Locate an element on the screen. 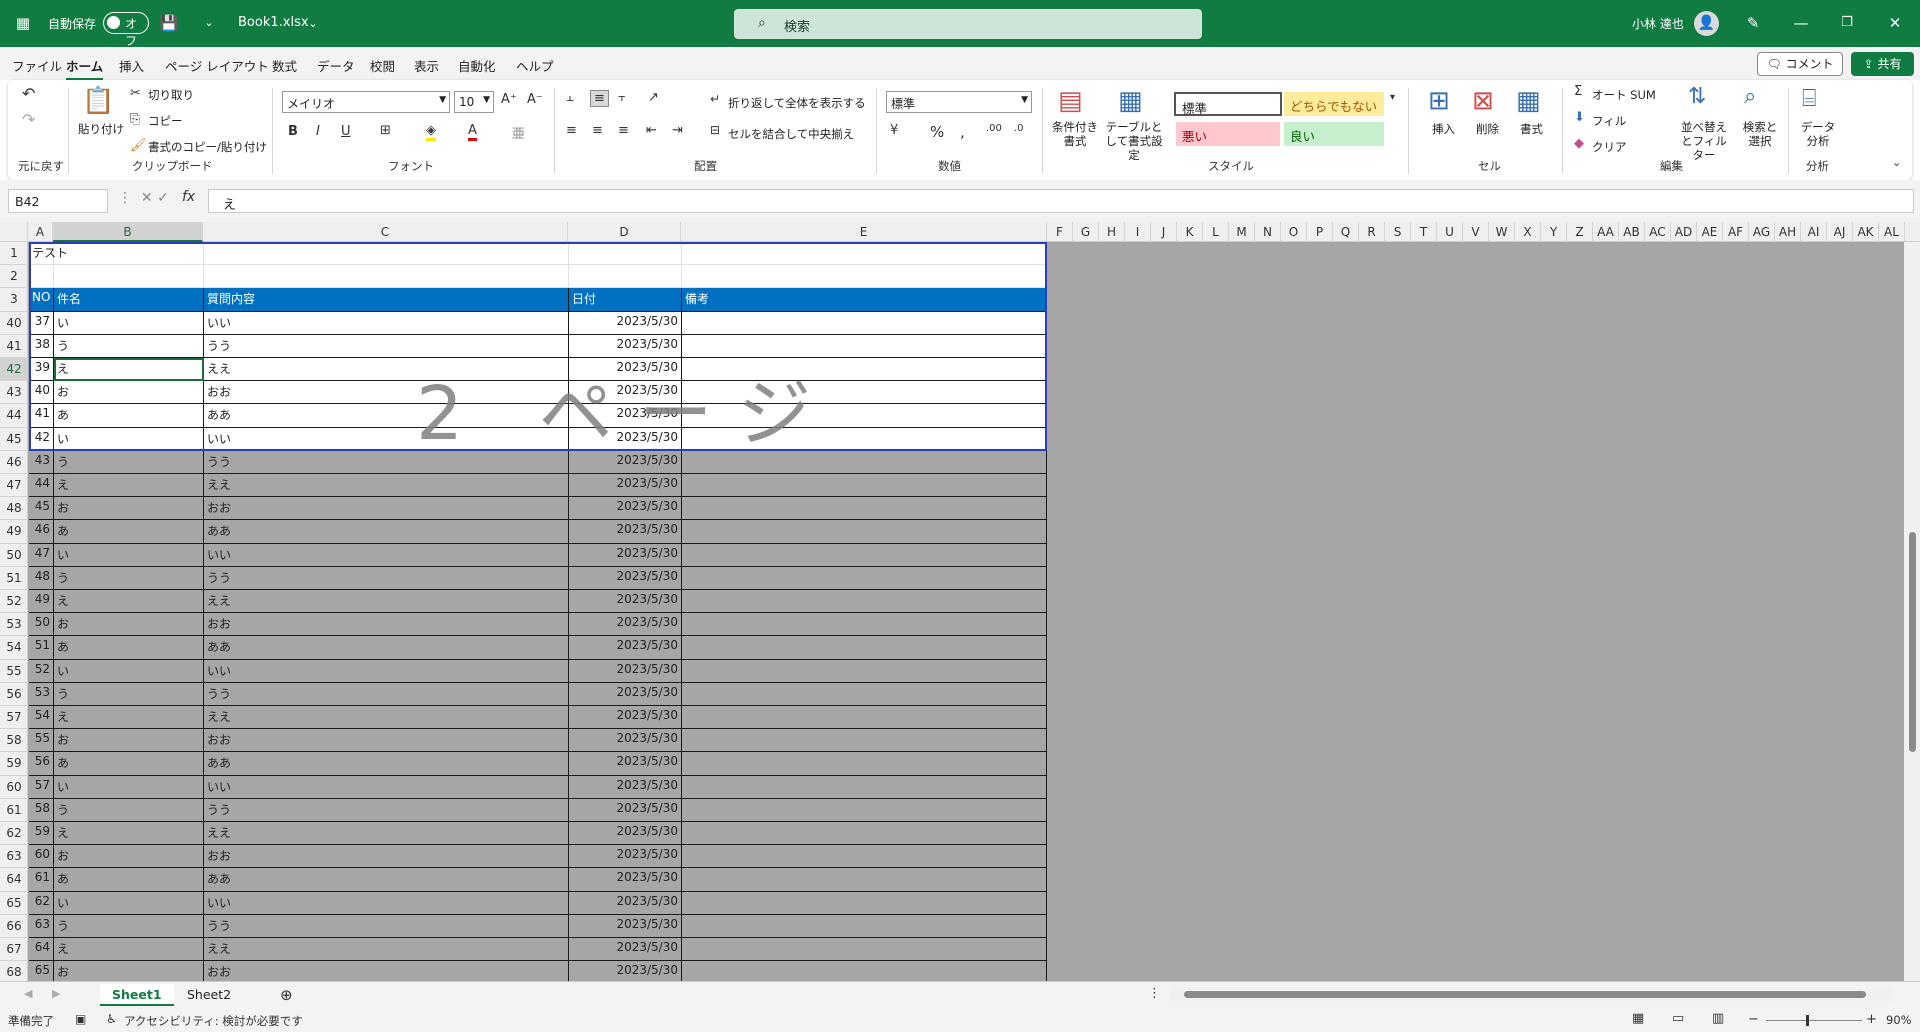 The image size is (1920, 1032). tab-review: 校閲 is located at coordinates (382, 65).